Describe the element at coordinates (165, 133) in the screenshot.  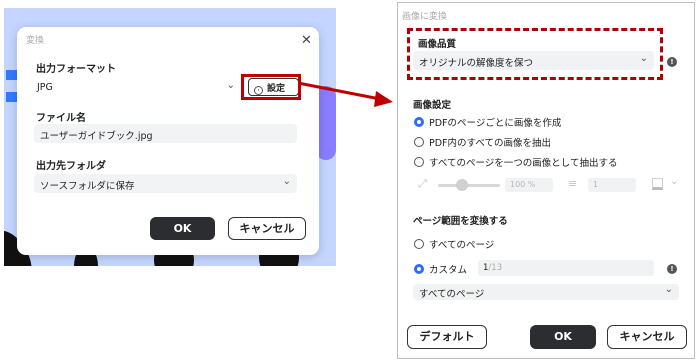
I see `file-name-input: ユーザーガイドブック.jpg` at that location.